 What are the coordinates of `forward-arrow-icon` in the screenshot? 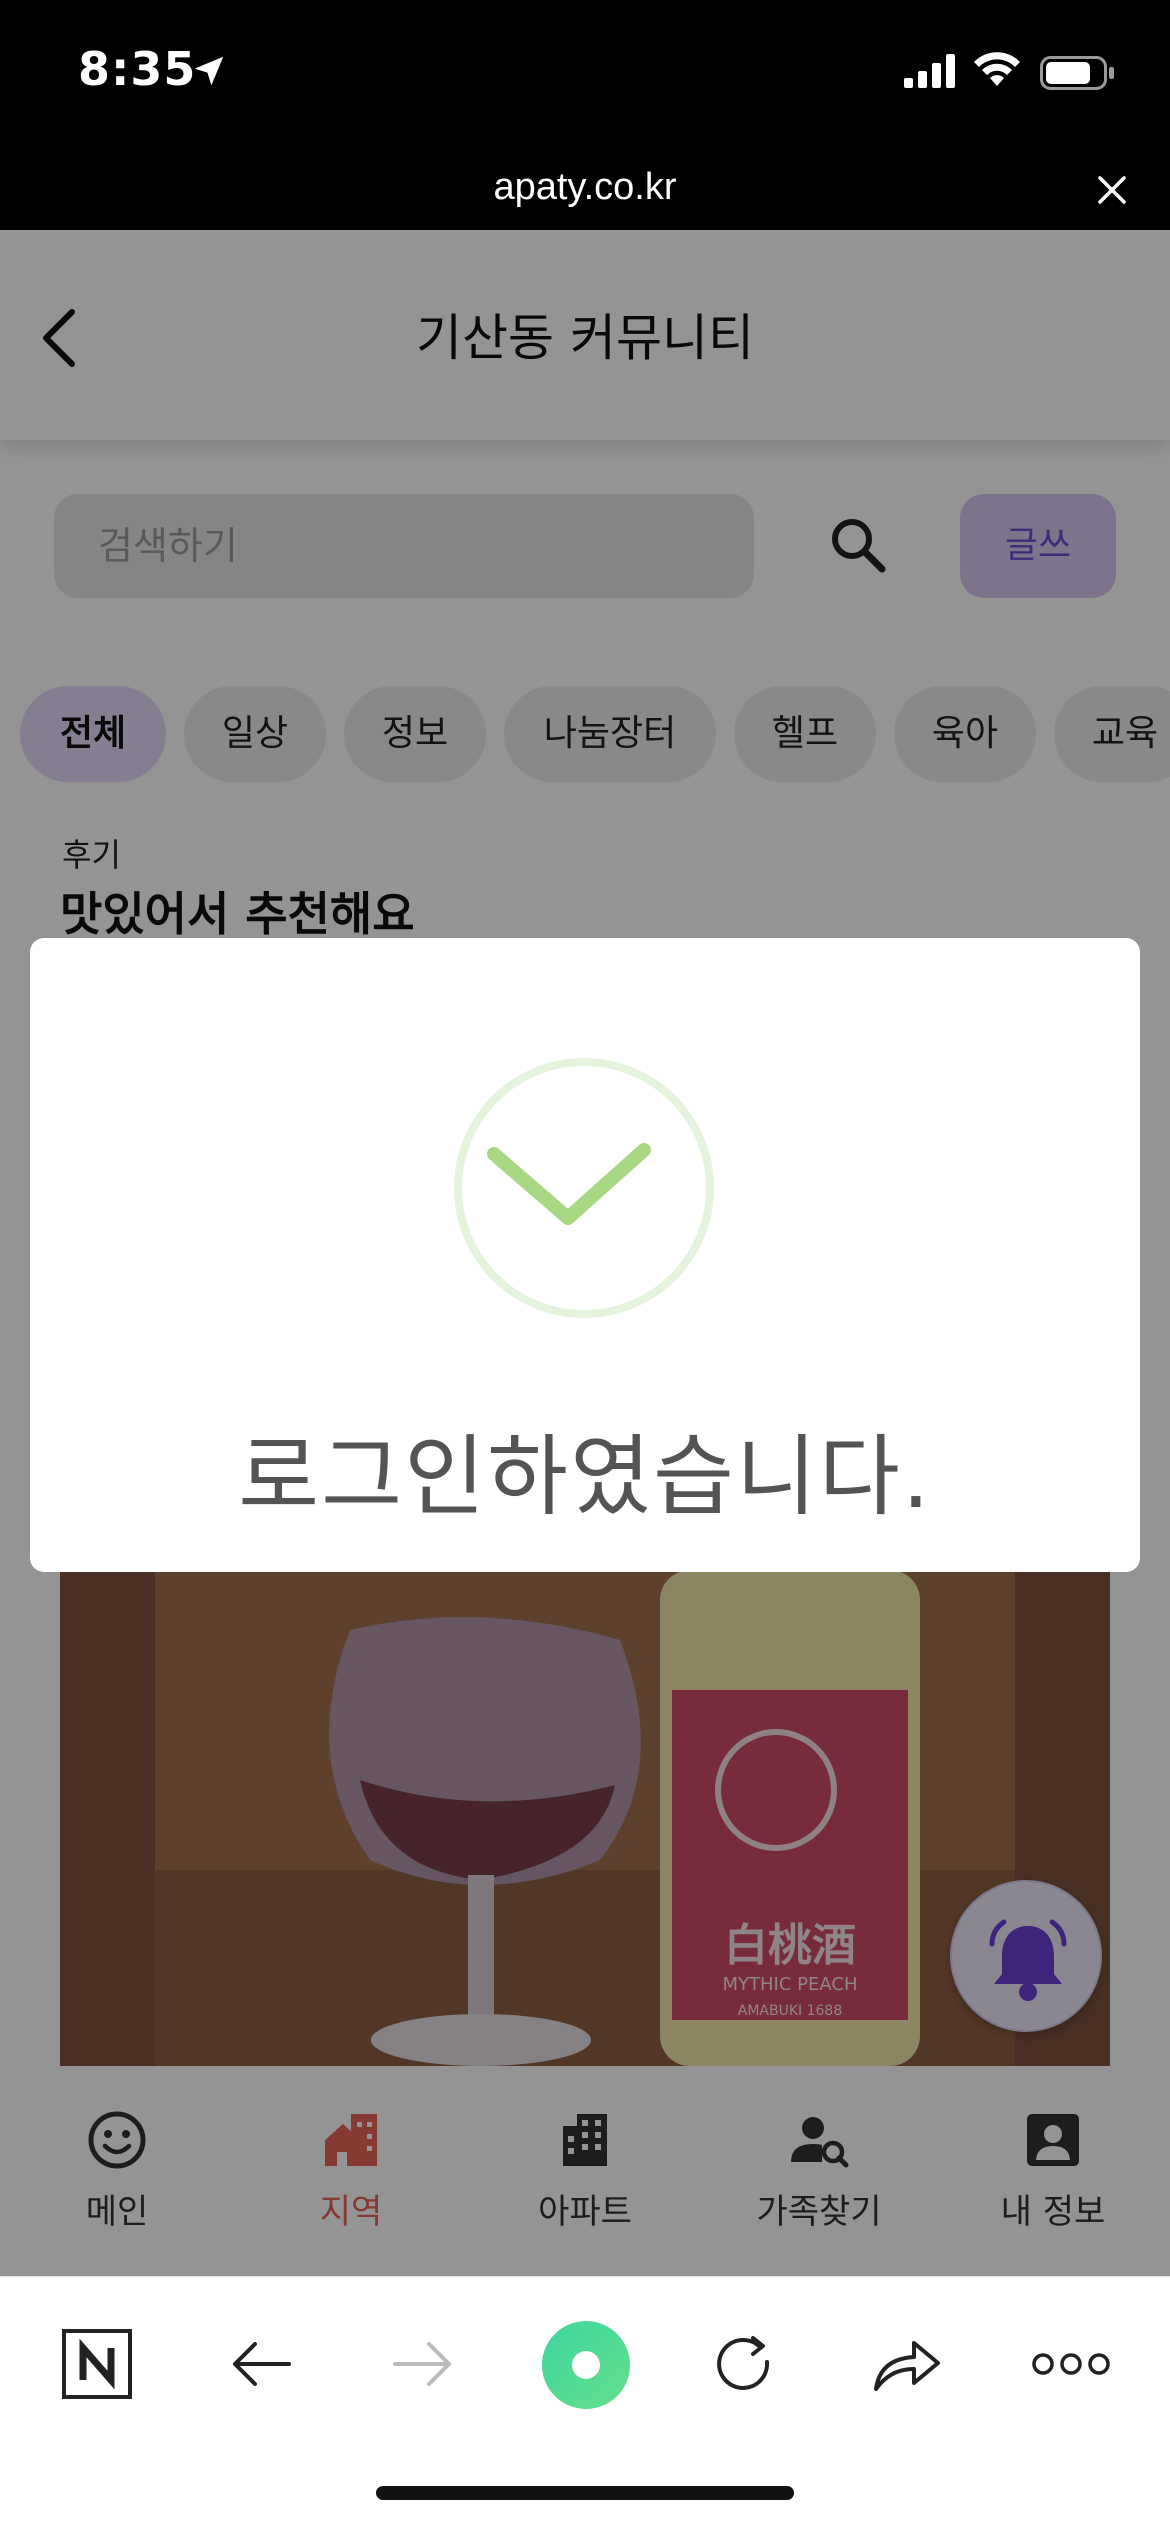 It's located at (423, 2364).